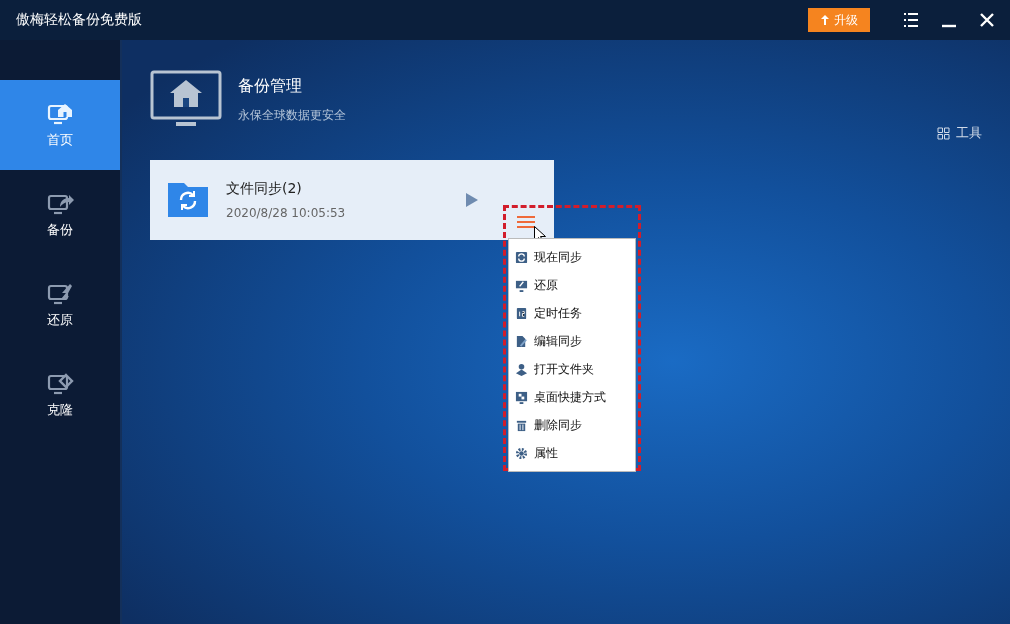  Describe the element at coordinates (60, 293) in the screenshot. I see `restore-icon` at that location.